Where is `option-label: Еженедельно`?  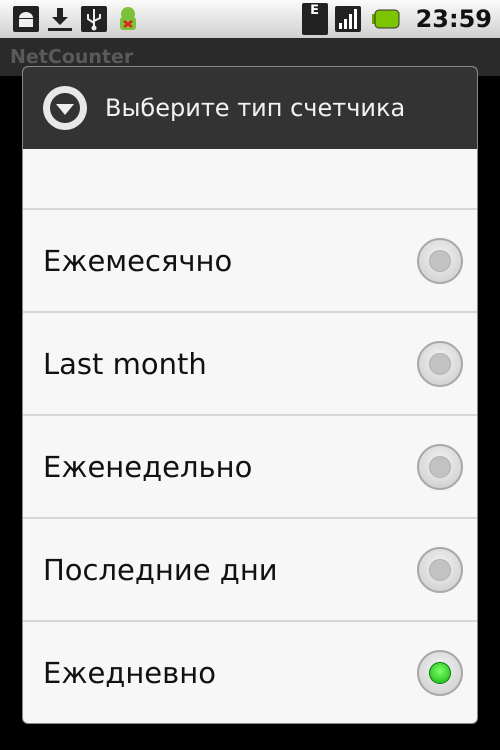
option-label: Еженедельно is located at coordinates (148, 467).